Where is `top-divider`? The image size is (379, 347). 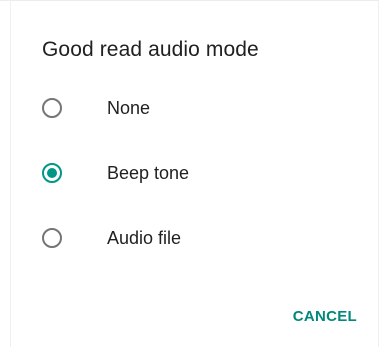
top-divider is located at coordinates (189, 0).